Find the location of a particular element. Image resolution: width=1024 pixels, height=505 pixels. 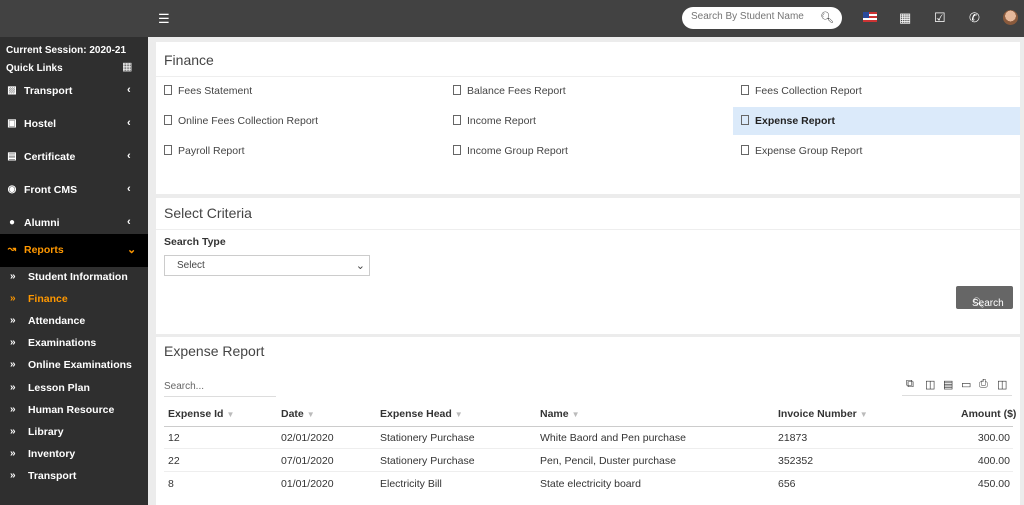

sidebar-item-transport: ▨ Transport ‹ is located at coordinates (74, 91).